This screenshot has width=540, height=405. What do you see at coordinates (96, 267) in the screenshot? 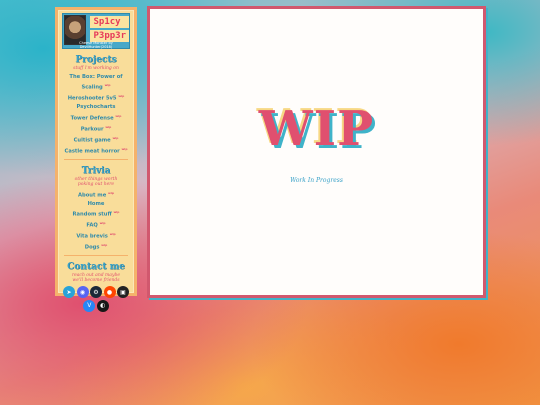
I see `contact-heading: Contact me` at bounding box center [96, 267].